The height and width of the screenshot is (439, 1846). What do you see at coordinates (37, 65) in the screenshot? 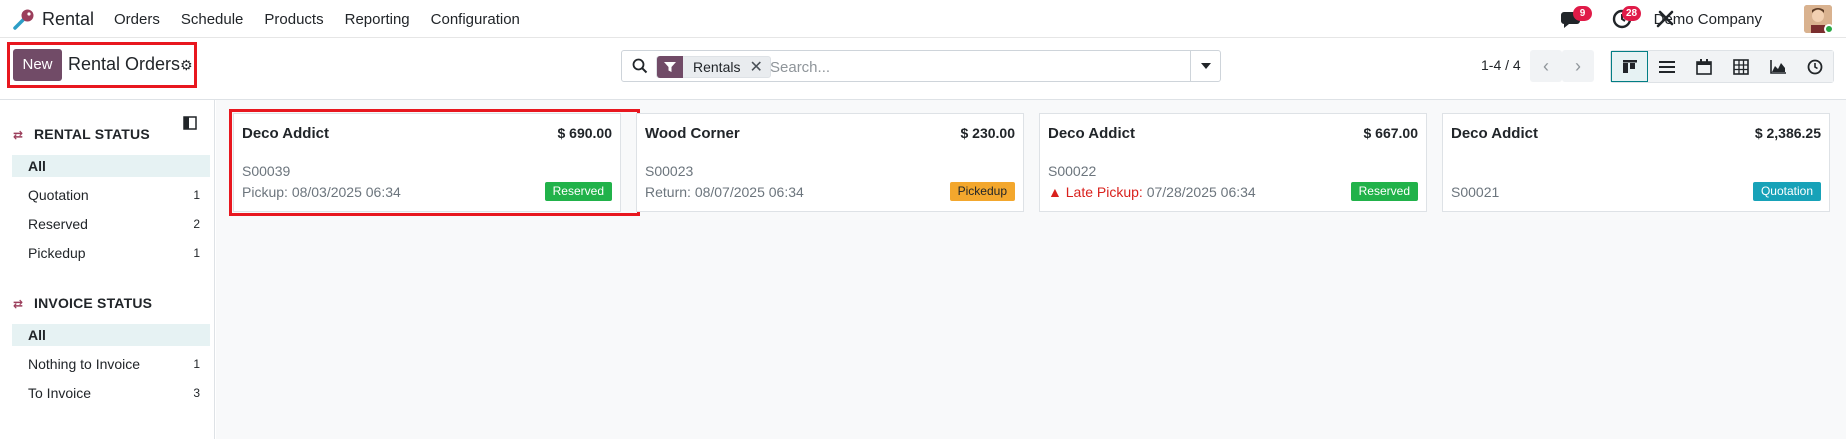
I see `new-button: New` at bounding box center [37, 65].